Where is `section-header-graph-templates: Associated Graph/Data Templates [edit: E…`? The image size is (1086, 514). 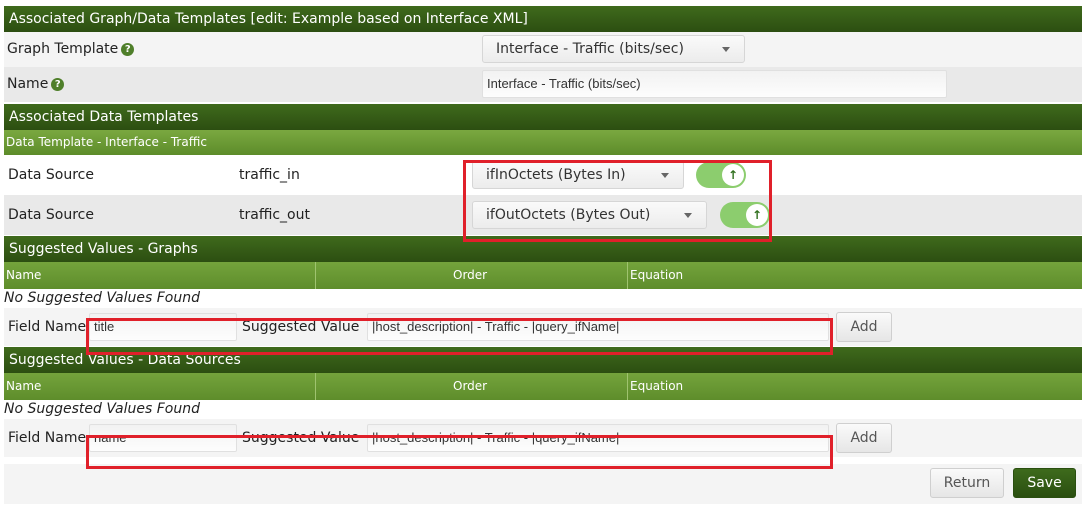
section-header-graph-templates: Associated Graph/Data Templates [edit: E… is located at coordinates (543, 19).